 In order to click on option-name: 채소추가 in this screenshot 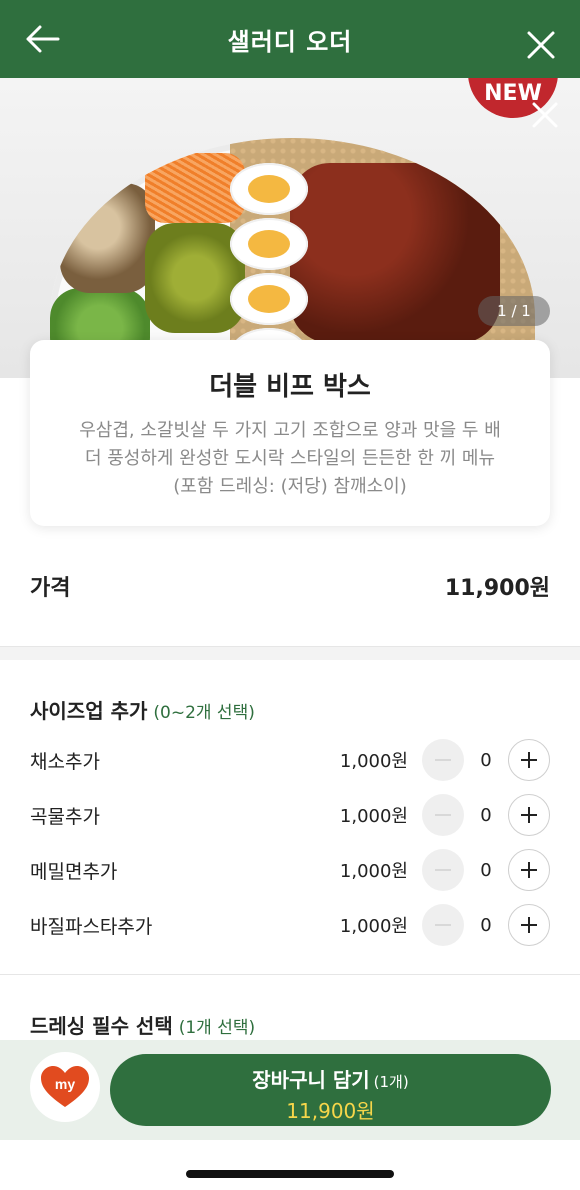, I will do `click(65, 761)`.